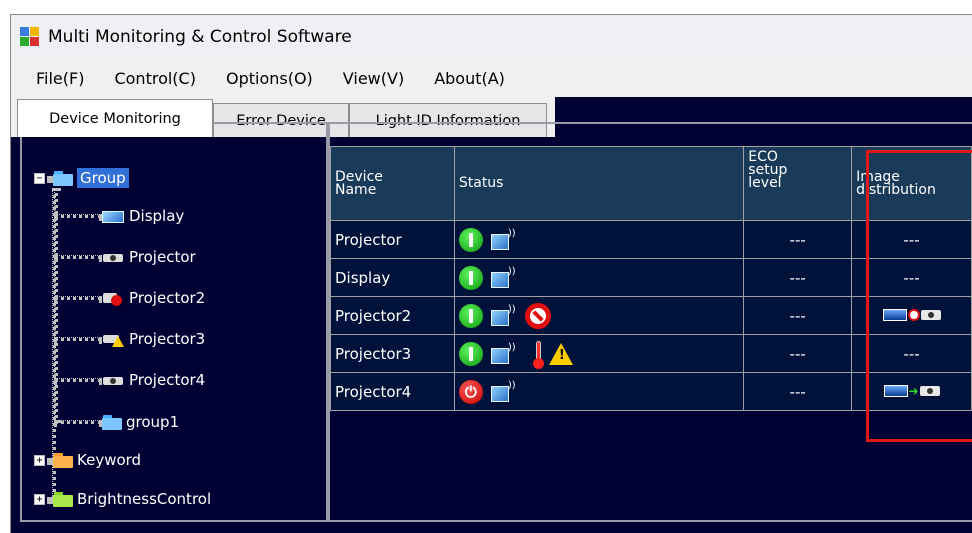 The image size is (972, 533). What do you see at coordinates (81, 178) in the screenshot?
I see `tree-item-group: − Group` at bounding box center [81, 178].